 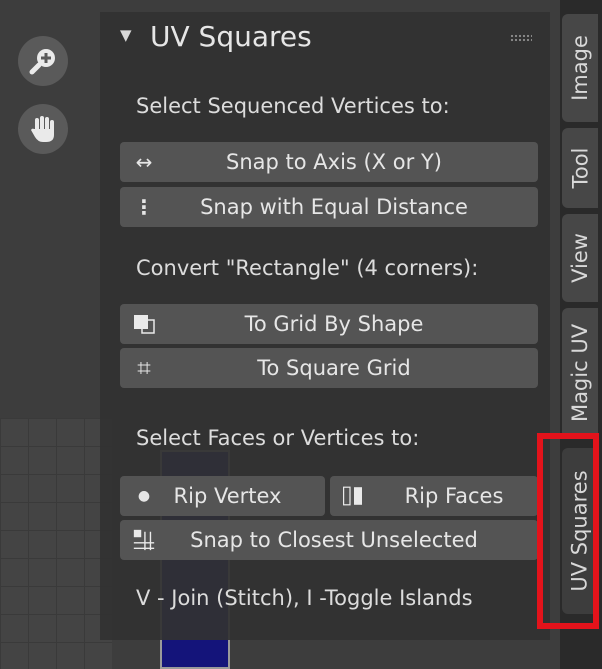 I want to click on snap-to-axis-button: ↔ Snap to Axis (X or Y), so click(x=329, y=162).